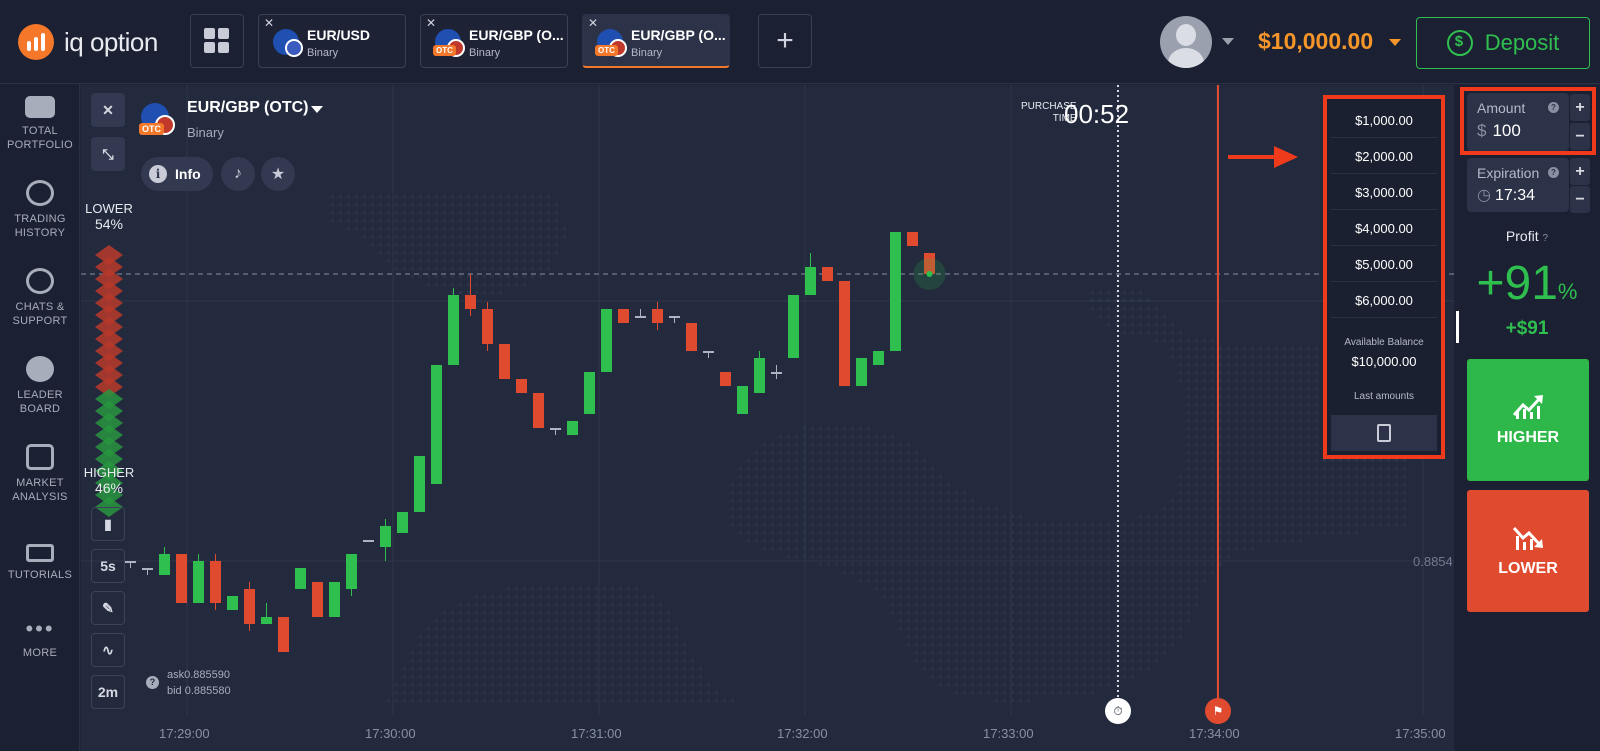  What do you see at coordinates (1384, 396) in the screenshot?
I see `last-amounts-label: Last amounts` at bounding box center [1384, 396].